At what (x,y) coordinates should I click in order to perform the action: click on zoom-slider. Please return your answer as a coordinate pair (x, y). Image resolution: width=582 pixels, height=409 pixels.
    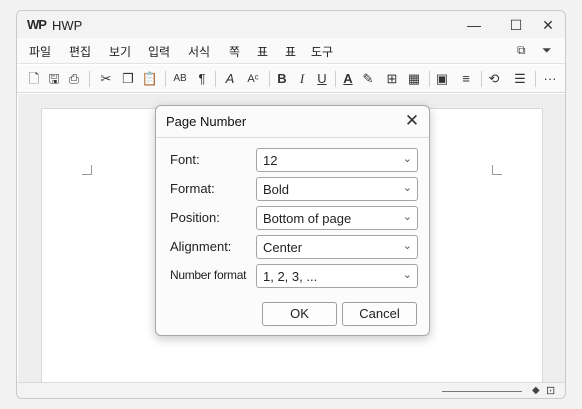
    Looking at the image, I should click on (482, 391).